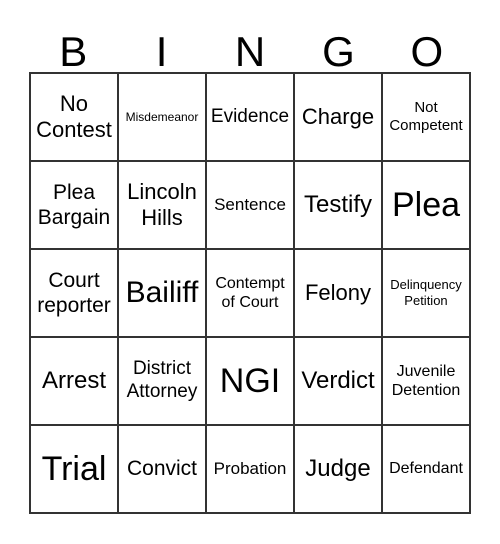  I want to click on bingo-cell: Arrest, so click(74, 381).